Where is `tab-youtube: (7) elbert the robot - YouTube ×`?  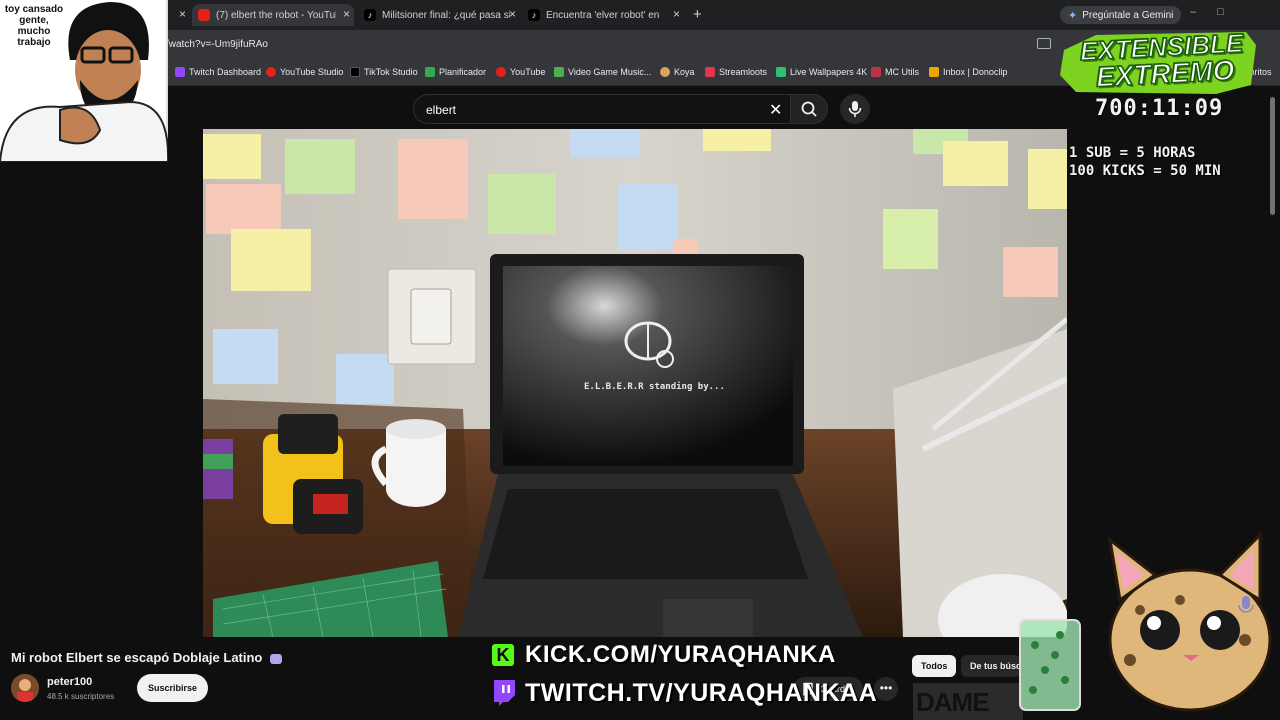
tab-youtube: (7) elbert the robot - YouTube × is located at coordinates (273, 15).